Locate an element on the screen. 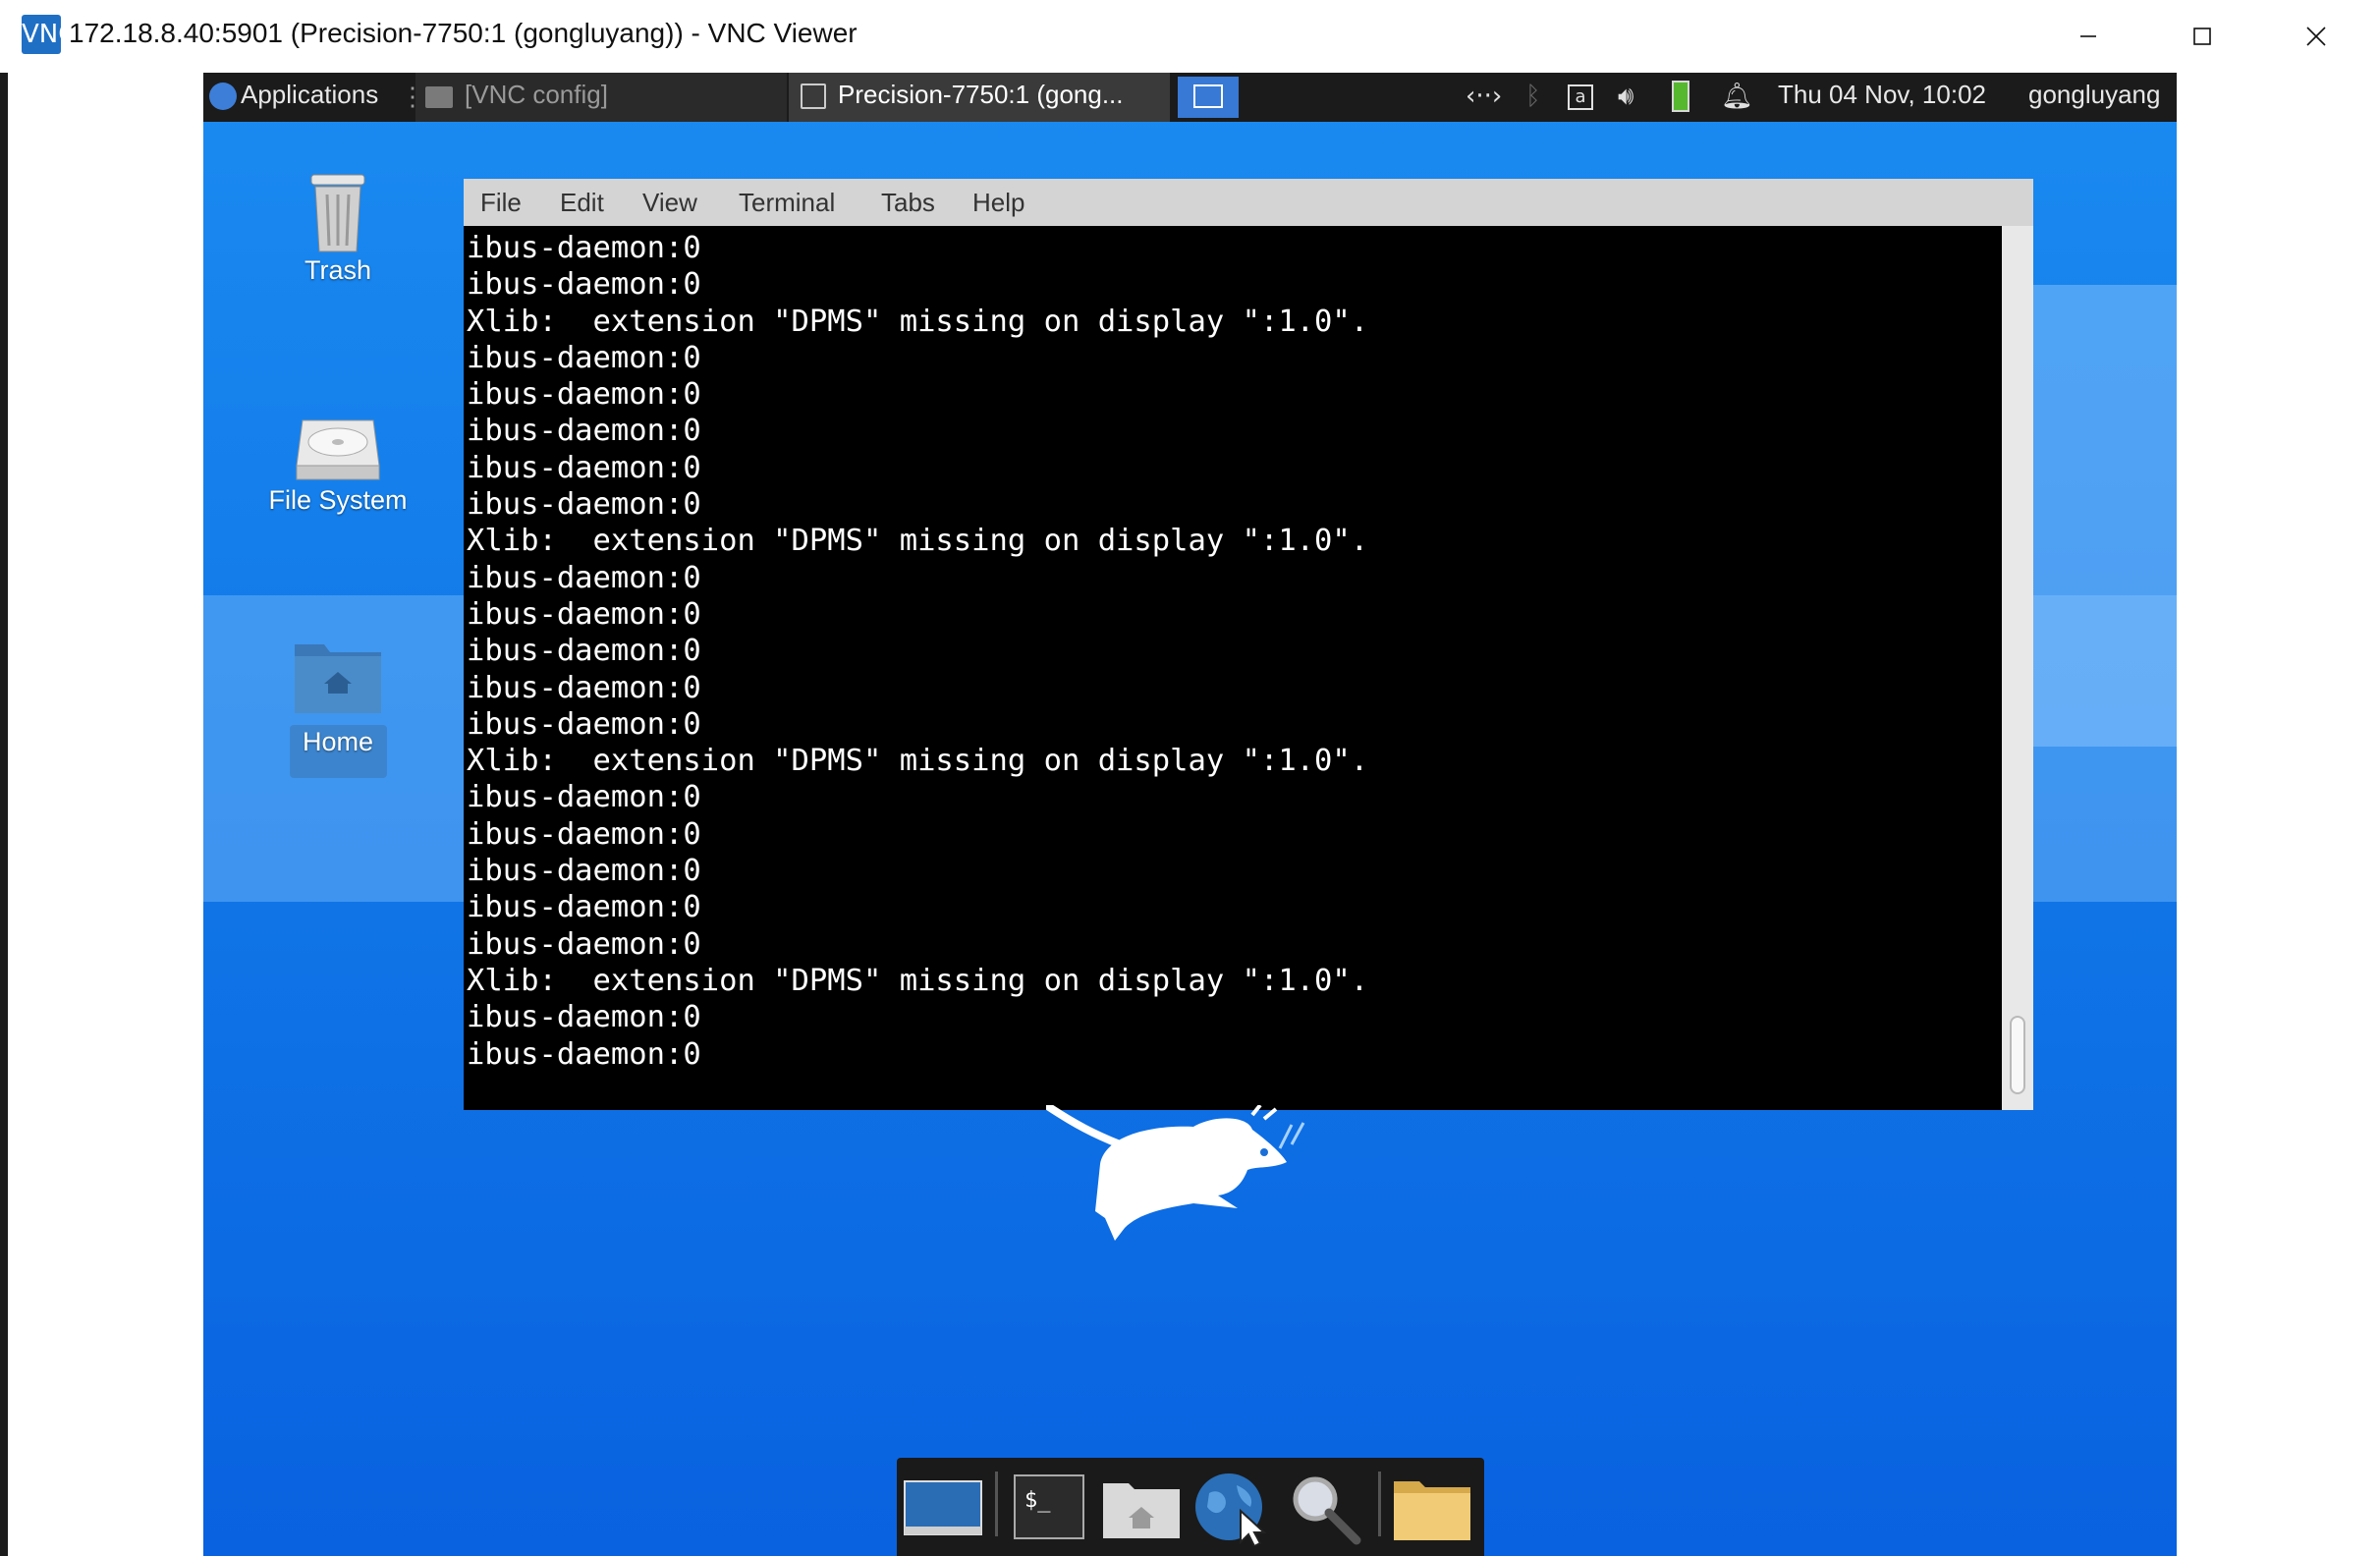 This screenshot has height=1556, width=2380. keyboard-layout-icon: a is located at coordinates (1580, 97).